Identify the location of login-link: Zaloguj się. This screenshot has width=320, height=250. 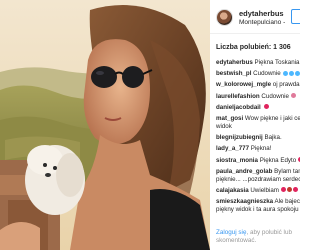
(231, 232).